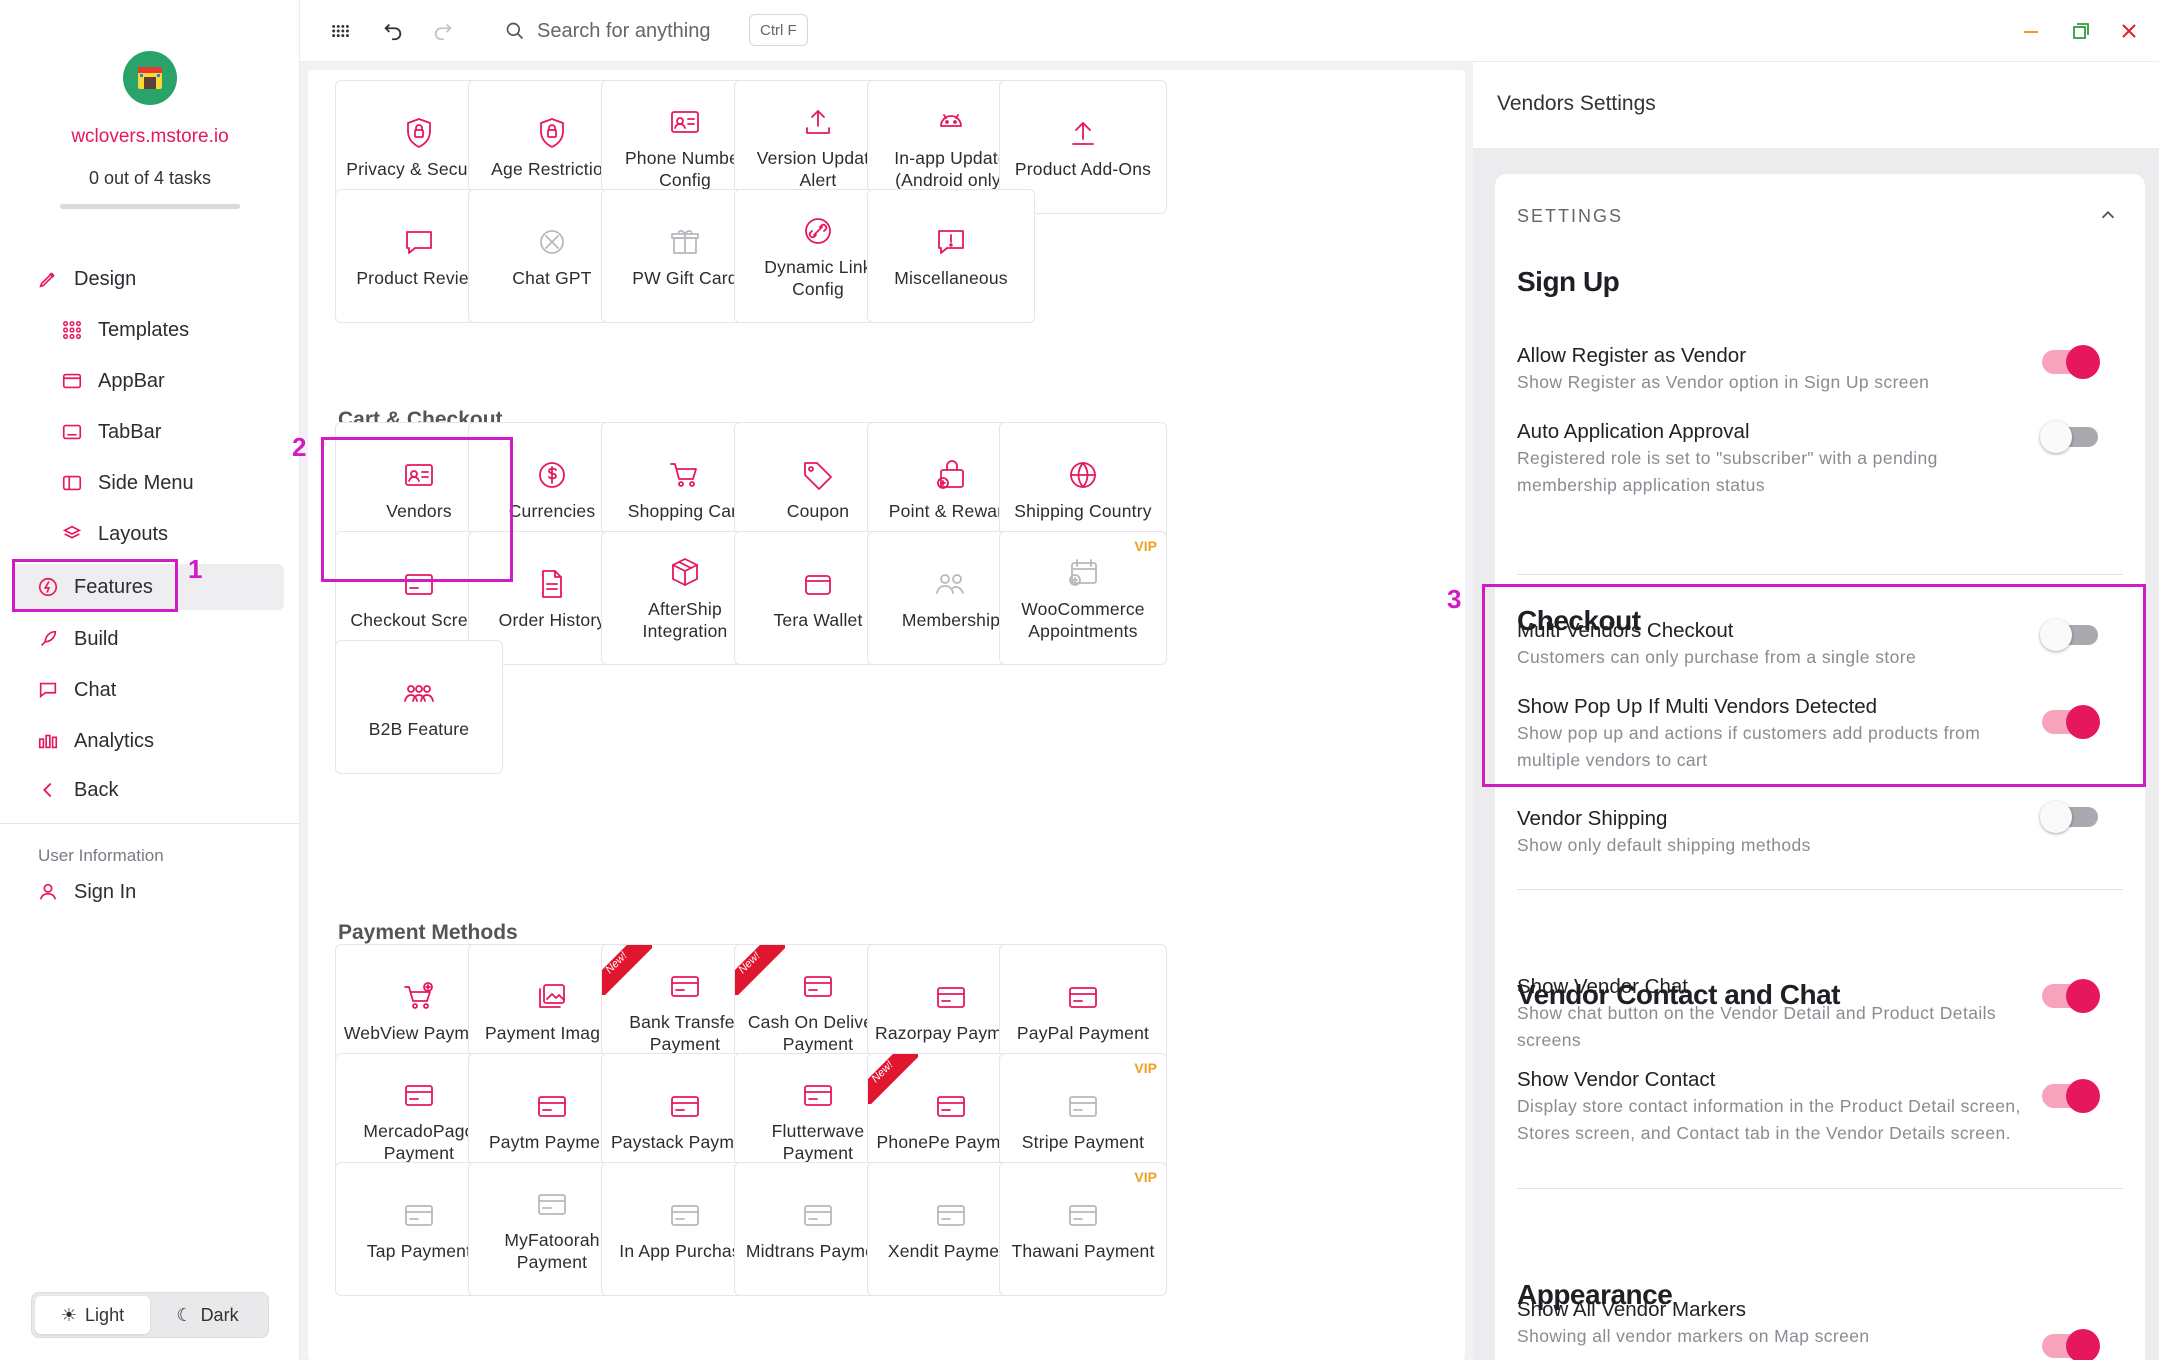 Image resolution: width=2159 pixels, height=1360 pixels. Describe the element at coordinates (515, 31) in the screenshot. I see `search-icon` at that location.